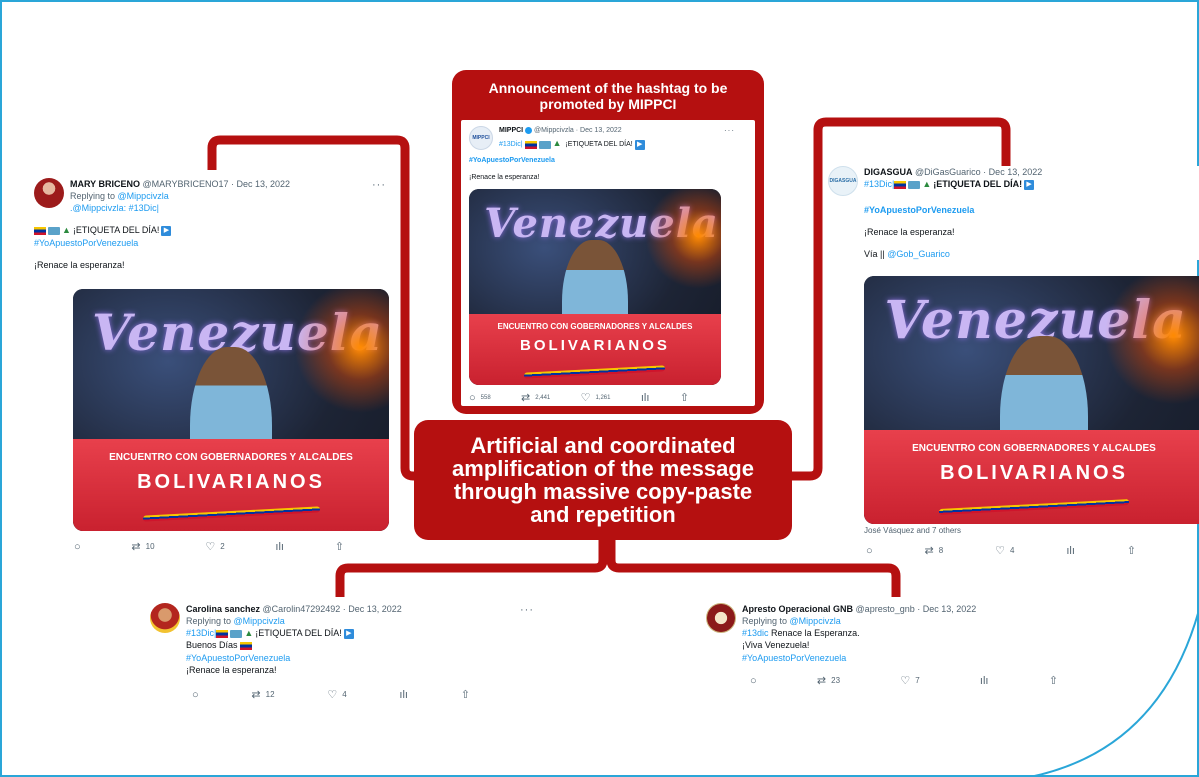 This screenshot has width=1199, height=777. Describe the element at coordinates (481, 138) in the screenshot. I see `mippci-avatar: MIPPCI` at that location.